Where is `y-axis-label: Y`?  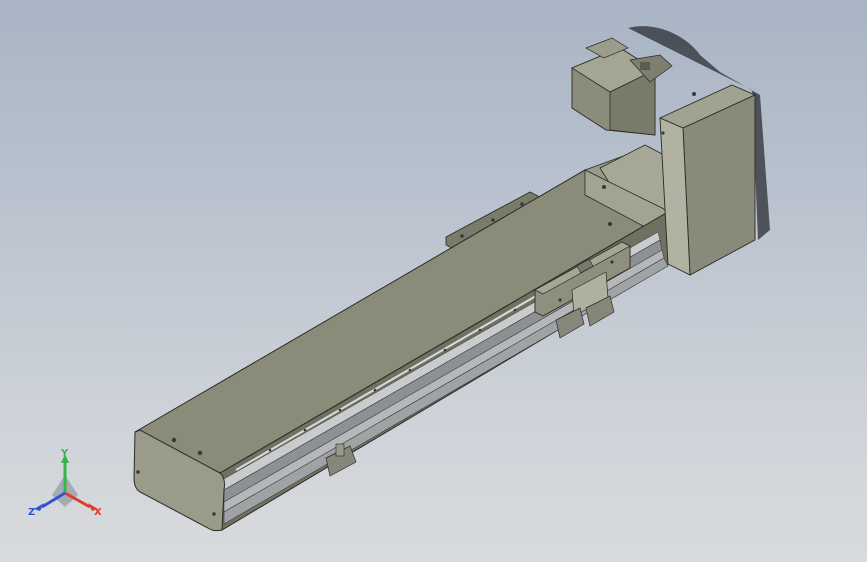
y-axis-label: Y is located at coordinates (64, 453).